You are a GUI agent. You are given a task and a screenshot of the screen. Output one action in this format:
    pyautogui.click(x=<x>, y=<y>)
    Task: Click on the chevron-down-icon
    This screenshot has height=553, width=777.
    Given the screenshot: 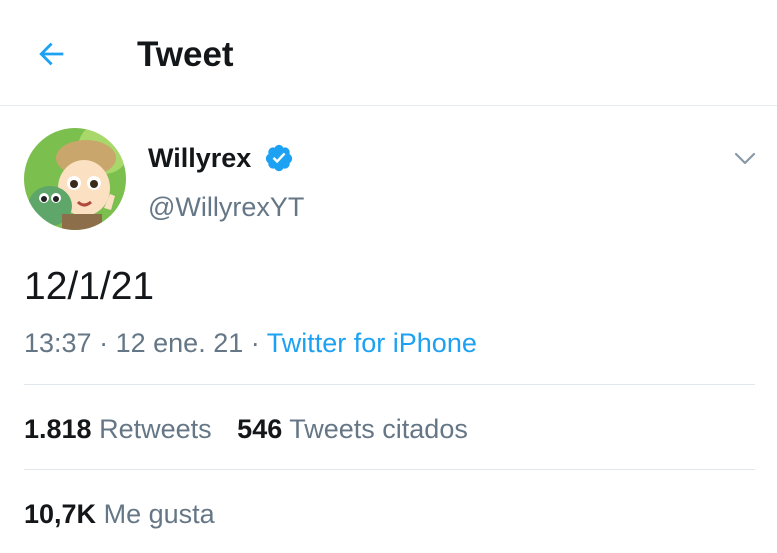 What is the action you would take?
    pyautogui.click(x=745, y=158)
    